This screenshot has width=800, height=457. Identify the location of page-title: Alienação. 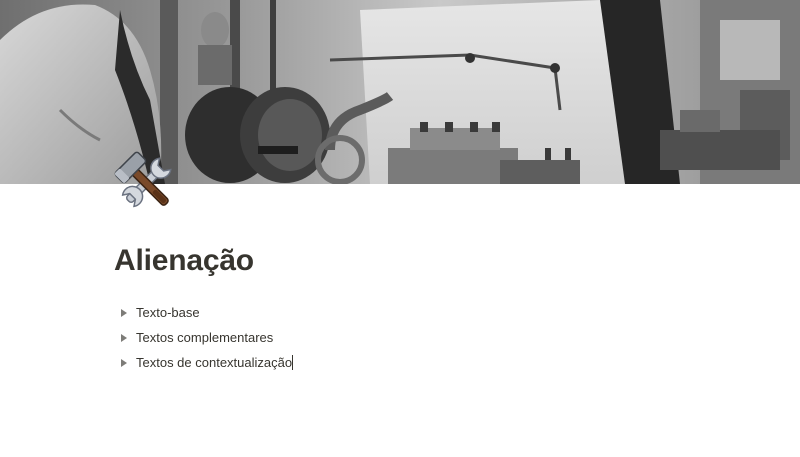
(184, 261).